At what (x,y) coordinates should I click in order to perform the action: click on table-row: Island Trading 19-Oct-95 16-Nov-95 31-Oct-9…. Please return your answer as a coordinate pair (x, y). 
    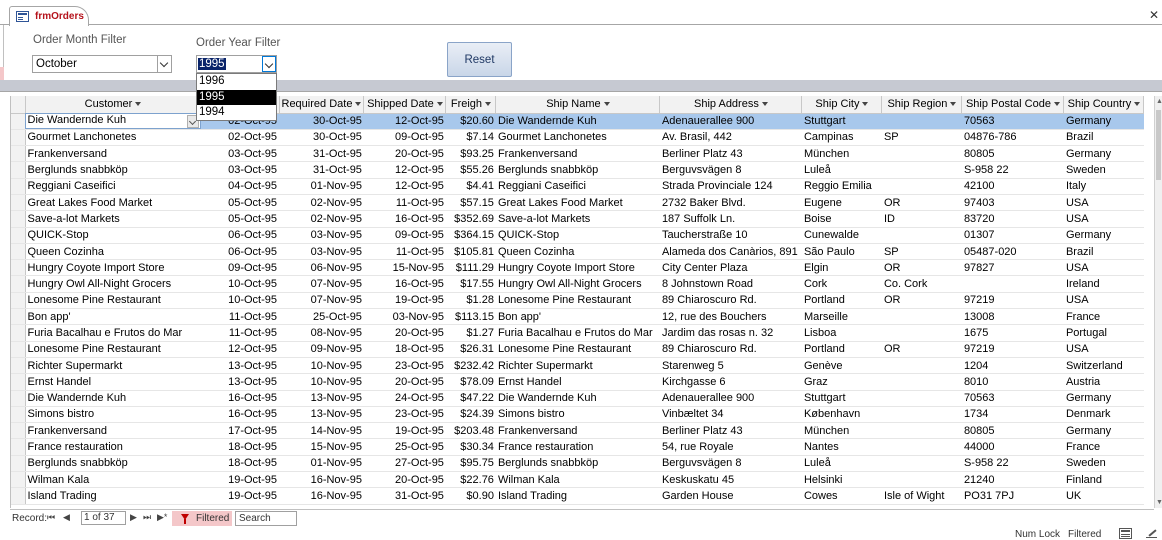
    Looking at the image, I should click on (577, 496).